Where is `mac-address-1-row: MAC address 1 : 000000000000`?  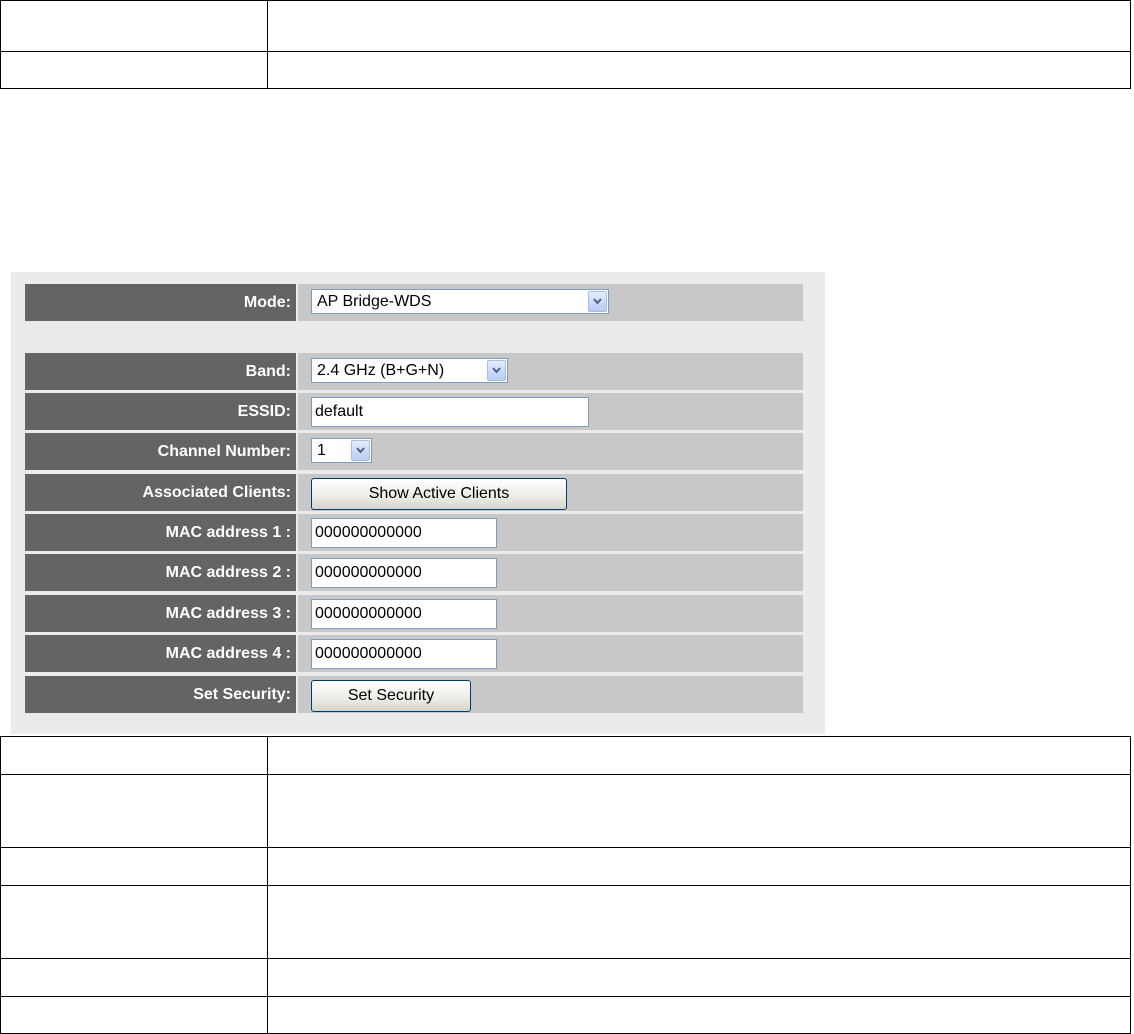 mac-address-1-row: MAC address 1 : 000000000000 is located at coordinates (414, 532).